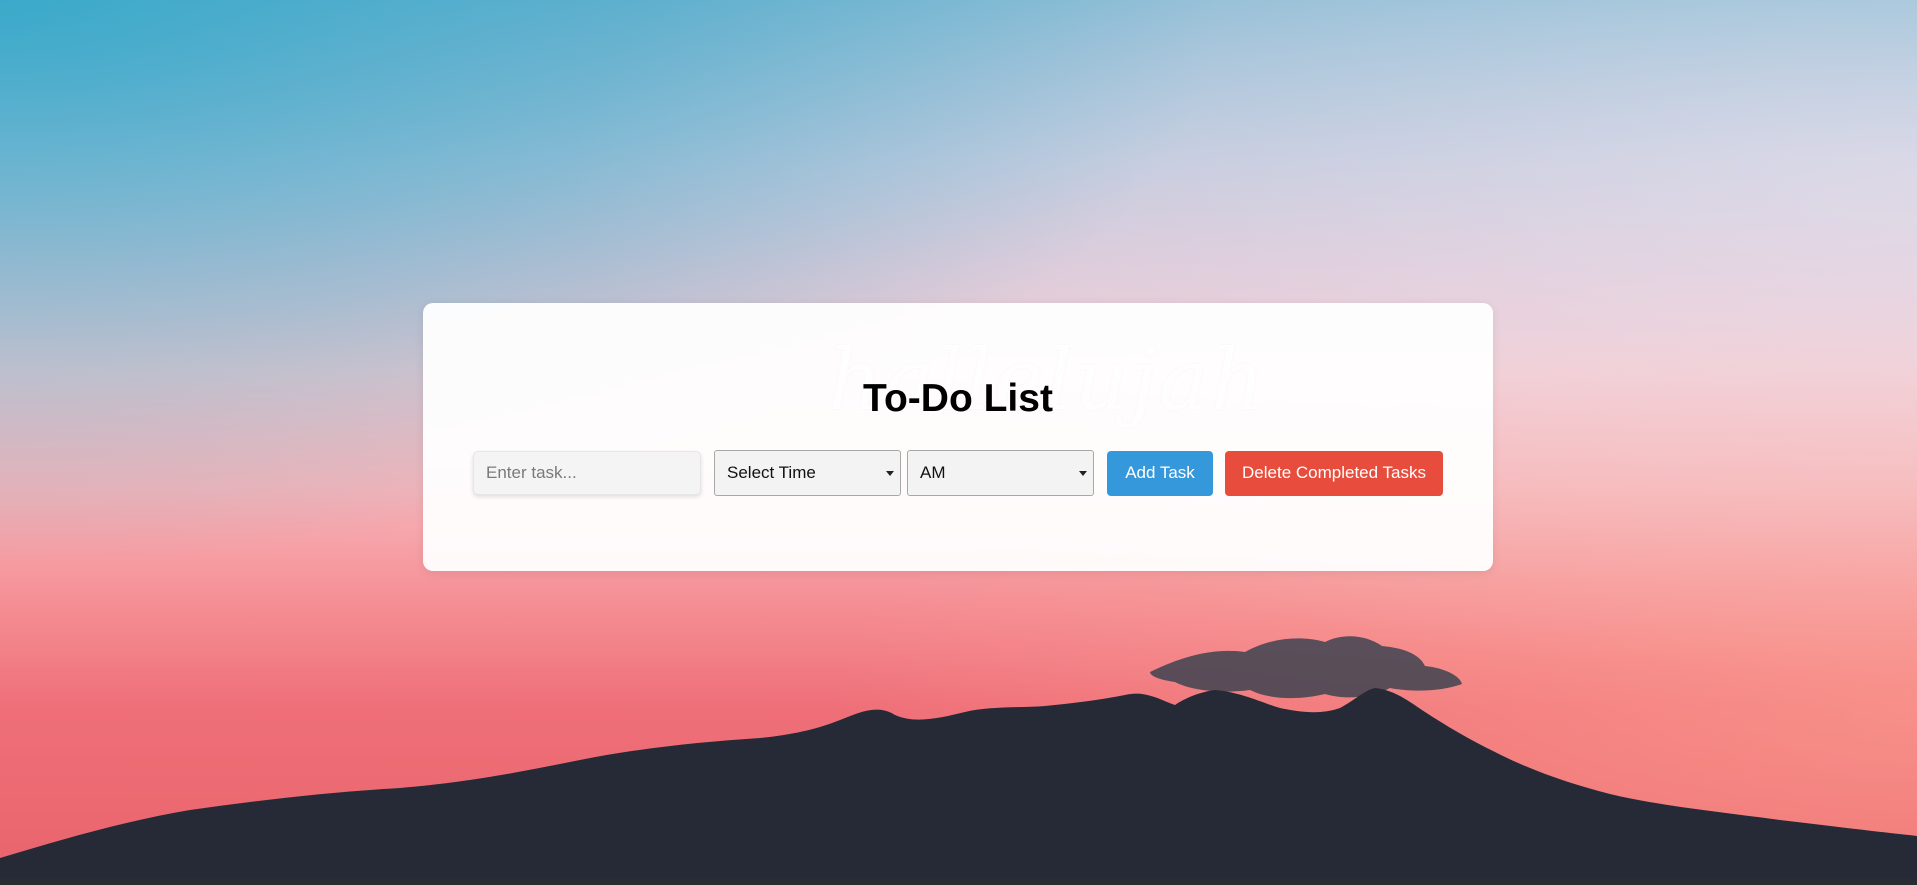  What do you see at coordinates (958, 398) in the screenshot?
I see `page-title: To-Do List` at bounding box center [958, 398].